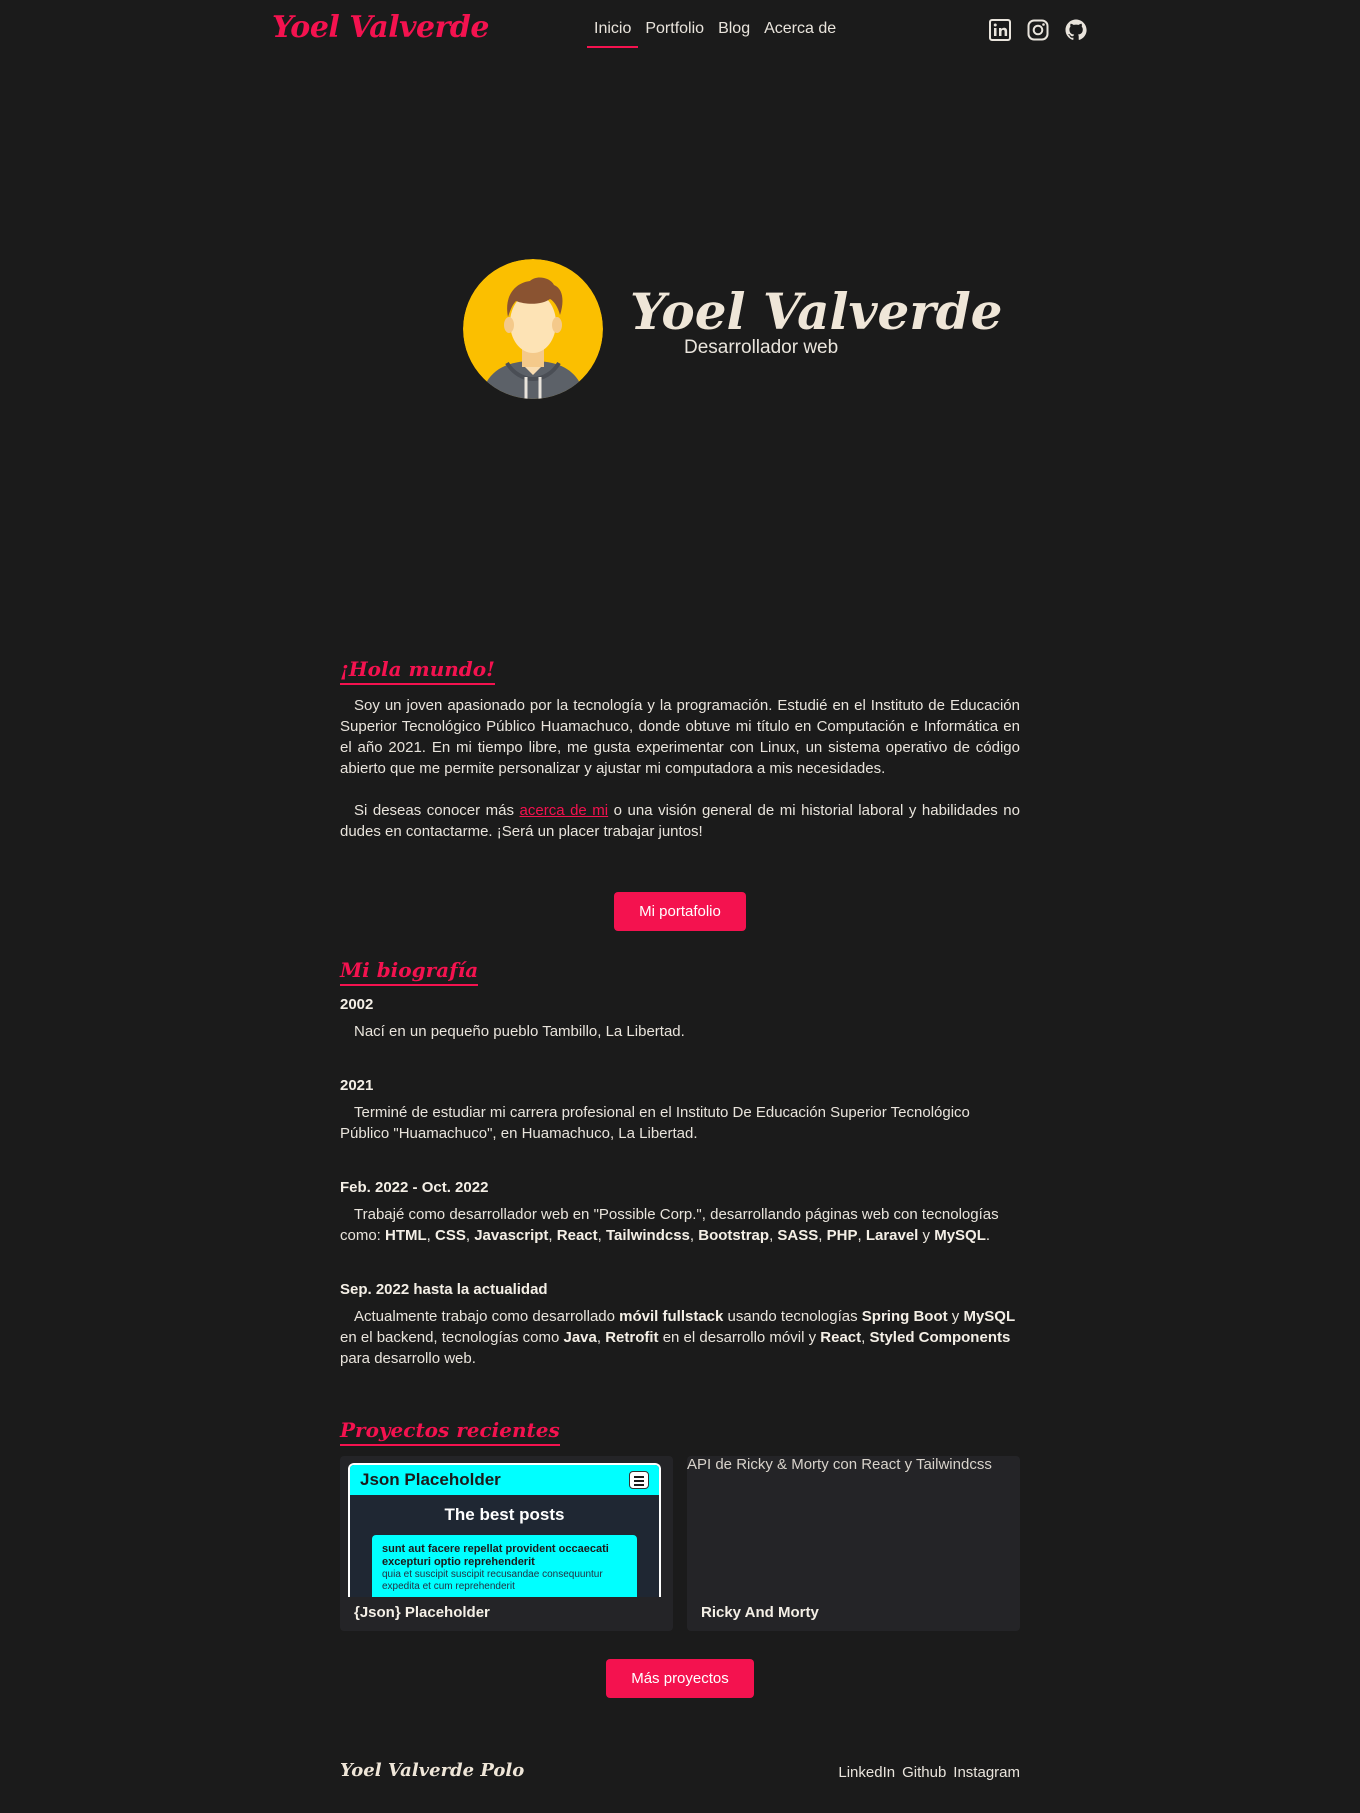 The height and width of the screenshot is (1813, 1360). I want to click on site-logo: Yoel Valverde, so click(381, 27).